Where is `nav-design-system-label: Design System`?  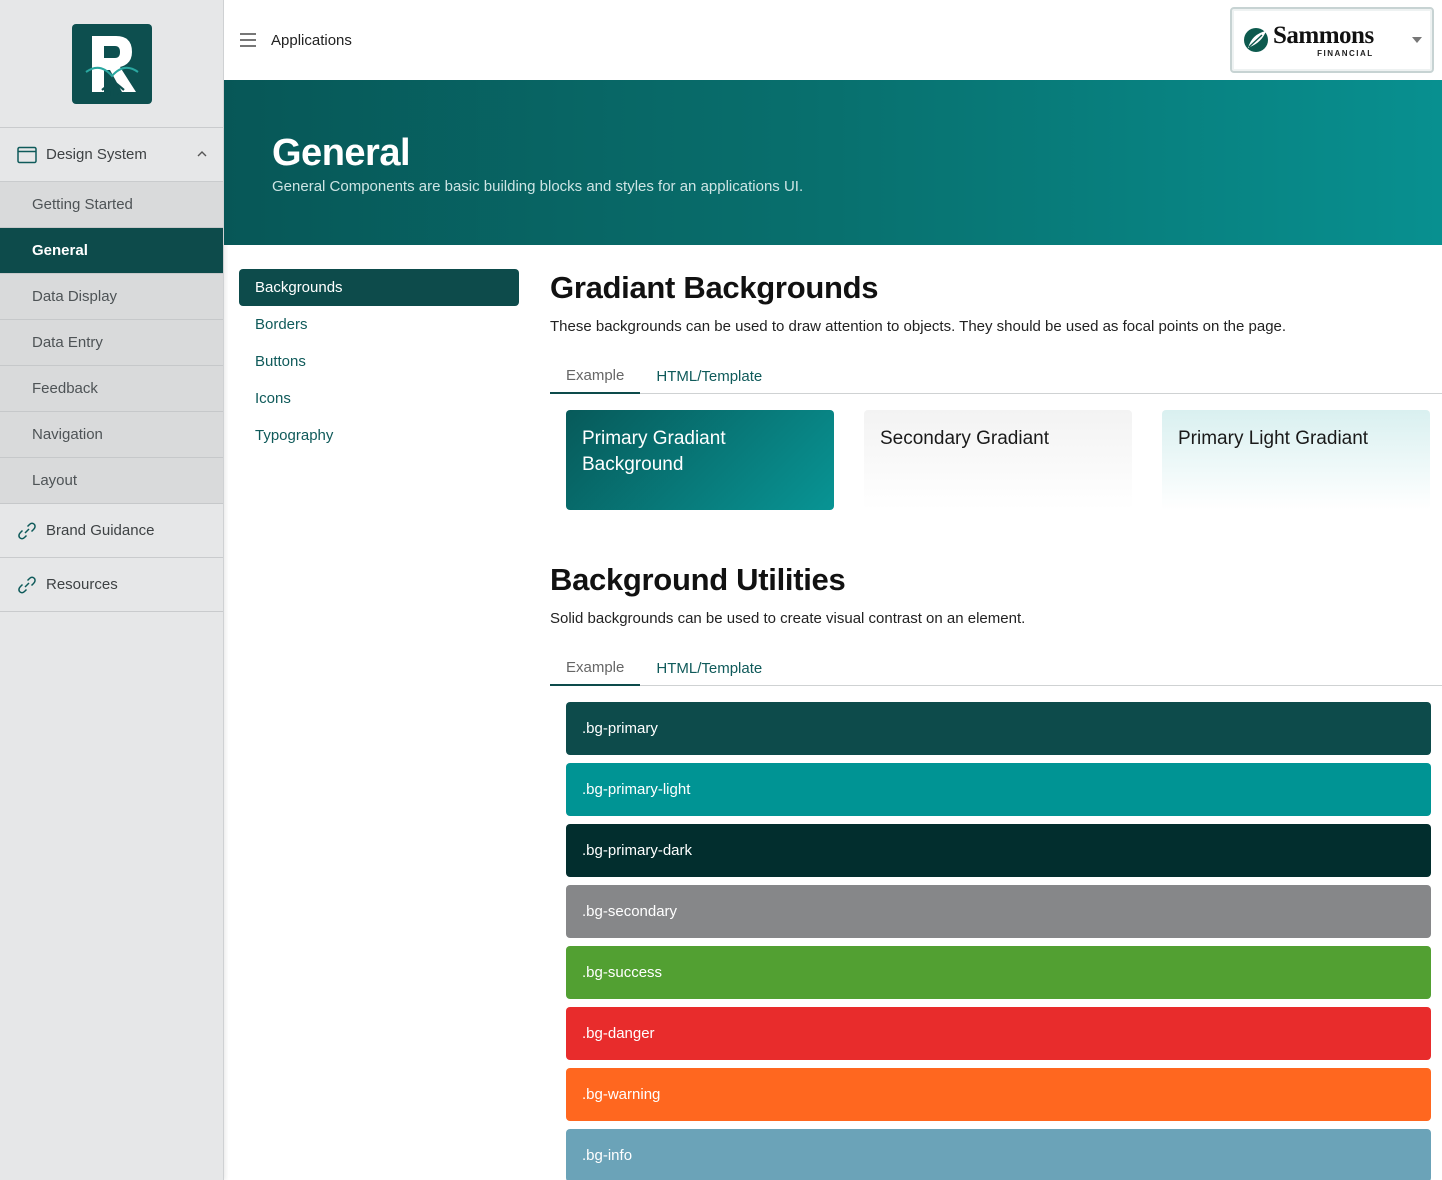
nav-design-system-label: Design System is located at coordinates (96, 154).